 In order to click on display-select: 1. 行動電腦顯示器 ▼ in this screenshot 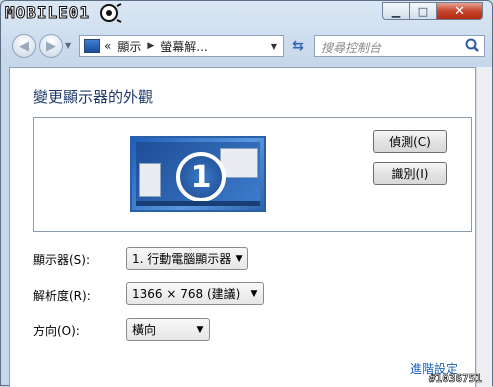, I will do `click(187, 258)`.